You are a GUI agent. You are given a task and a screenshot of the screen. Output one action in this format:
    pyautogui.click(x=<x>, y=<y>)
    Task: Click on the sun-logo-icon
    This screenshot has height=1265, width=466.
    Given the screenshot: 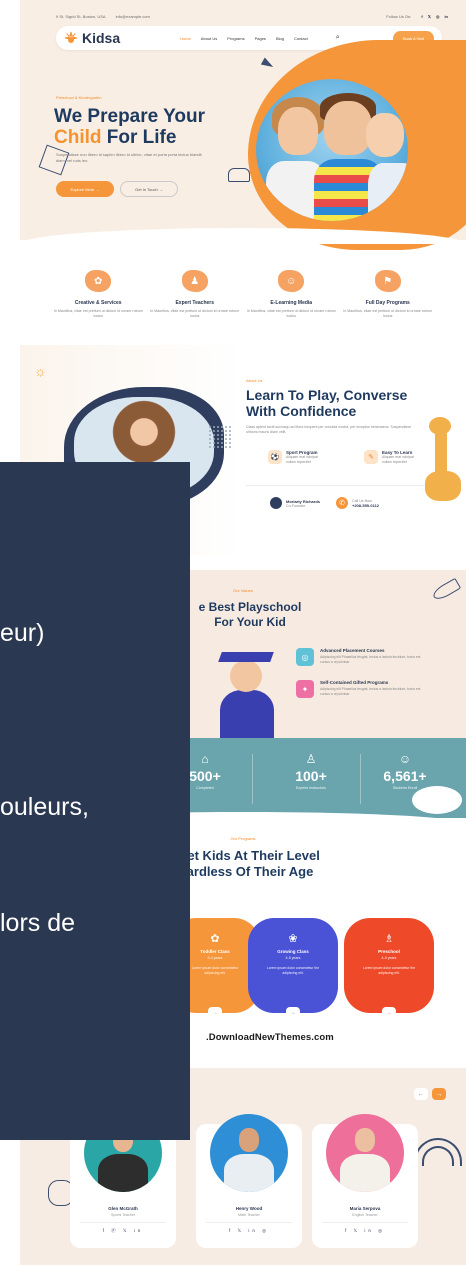 What is the action you would take?
    pyautogui.click(x=71, y=37)
    